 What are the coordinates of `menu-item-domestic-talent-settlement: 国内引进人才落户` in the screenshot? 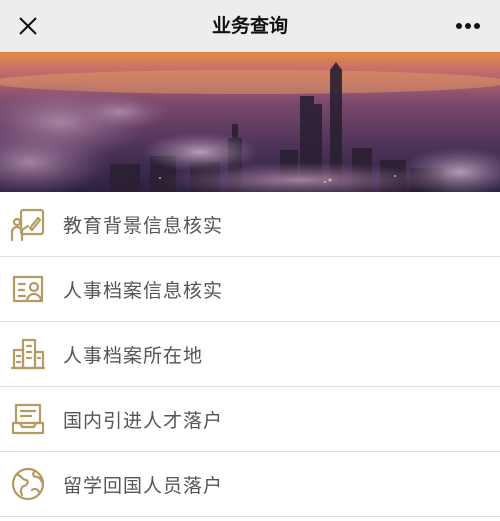 It's located at (250, 419).